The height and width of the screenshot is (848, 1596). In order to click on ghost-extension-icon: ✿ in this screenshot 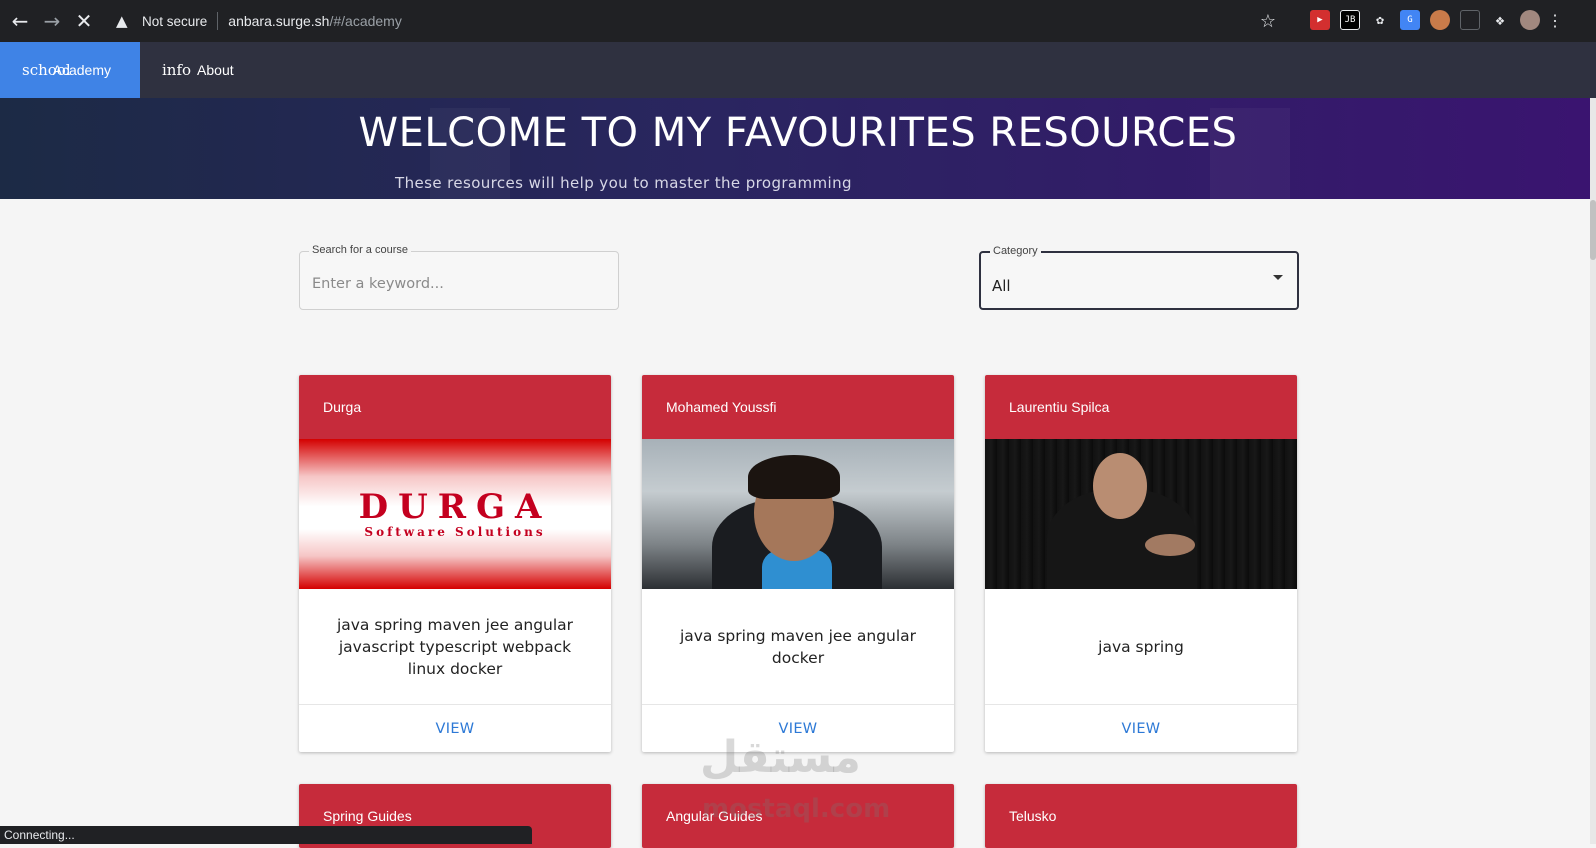, I will do `click(1380, 20)`.